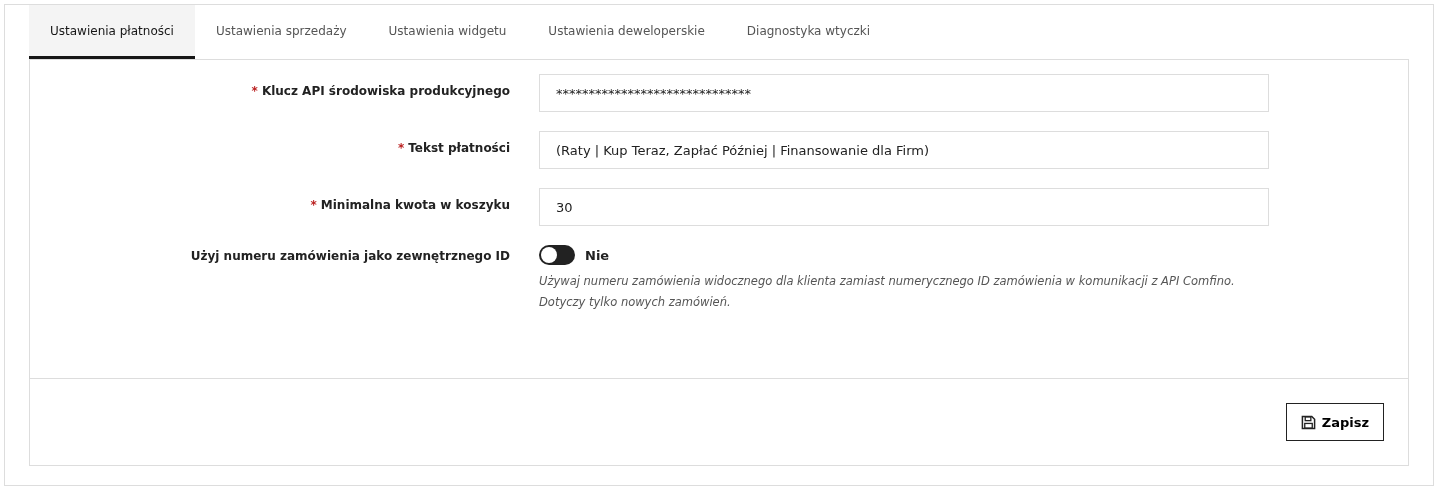 This screenshot has height=491, width=1439. Describe the element at coordinates (557, 255) in the screenshot. I see `toggle-switch` at that location.